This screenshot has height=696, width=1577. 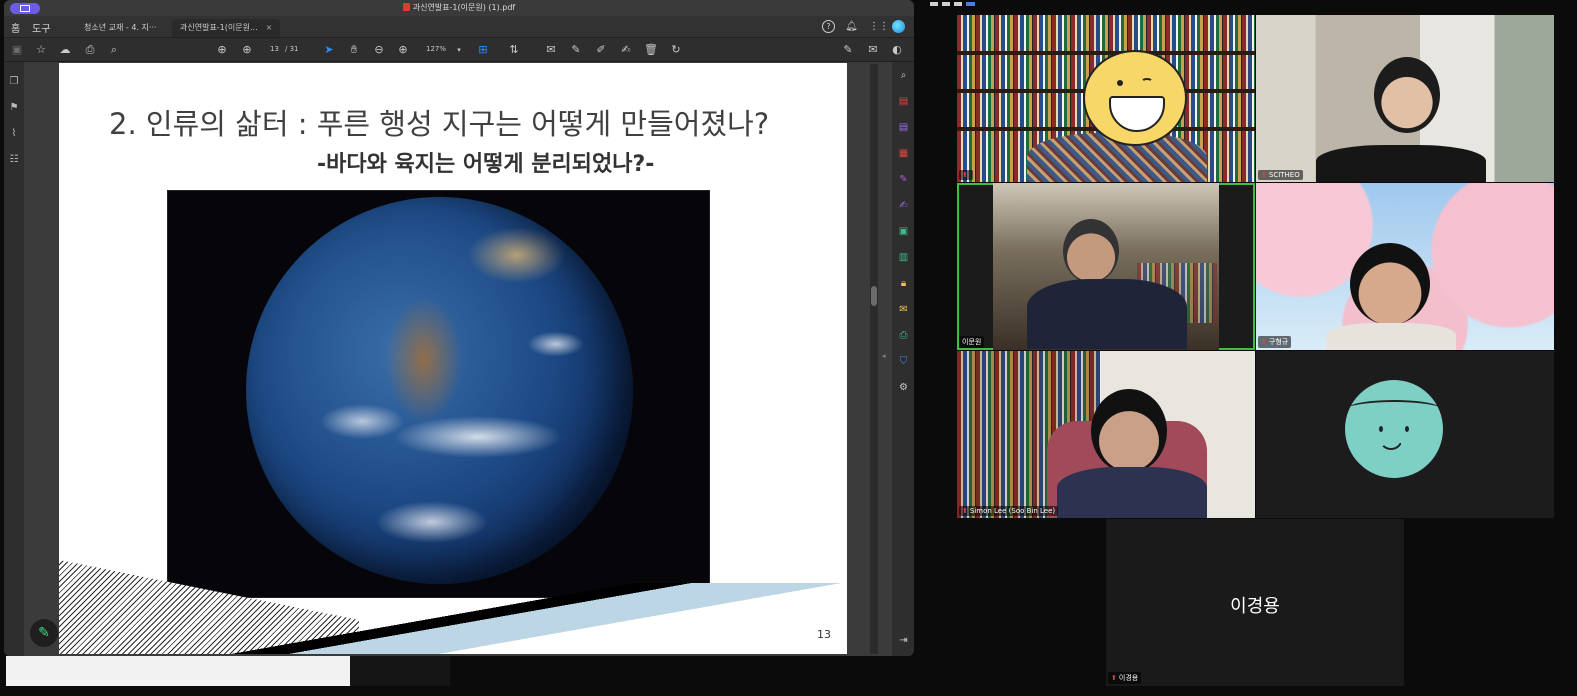 I want to click on tab-document-2: 과신연발표-1(이문원... ×, so click(x=226, y=28).